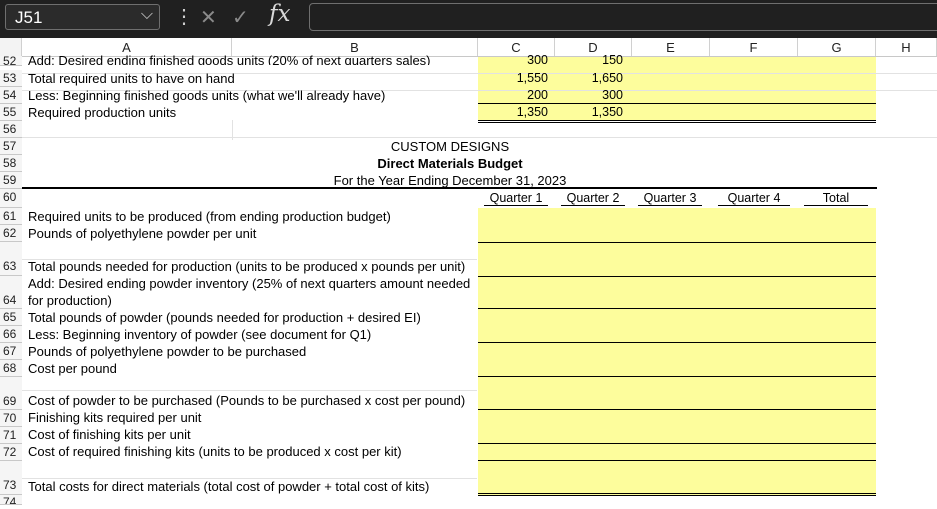 The height and width of the screenshot is (509, 937). I want to click on name-box-value: J51, so click(29, 17).